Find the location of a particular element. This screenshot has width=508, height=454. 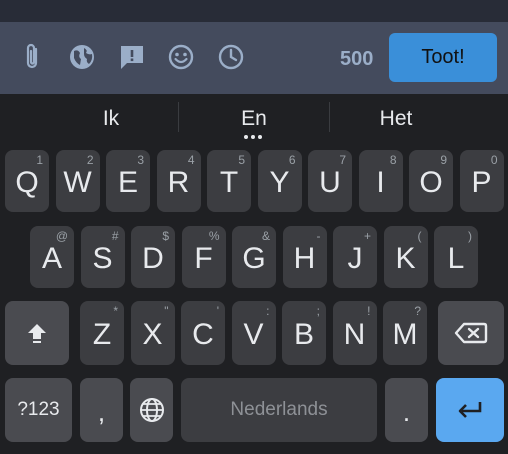

key-y: 6Y is located at coordinates (279, 181).